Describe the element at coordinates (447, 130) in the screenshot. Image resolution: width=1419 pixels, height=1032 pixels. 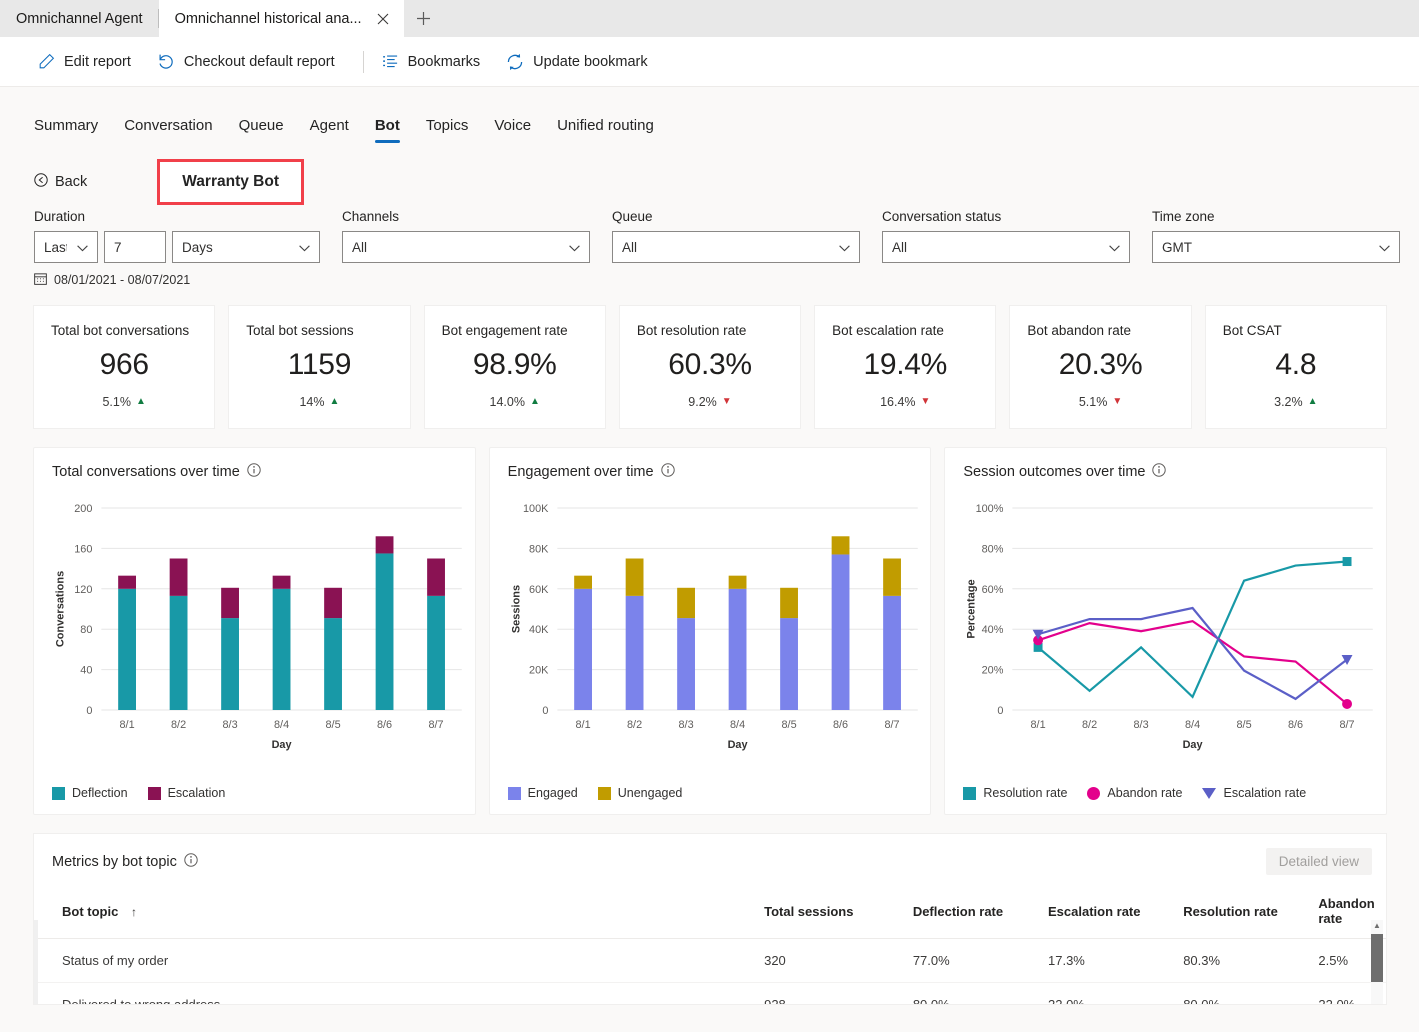
I see `tab-topics: Topics` at that location.